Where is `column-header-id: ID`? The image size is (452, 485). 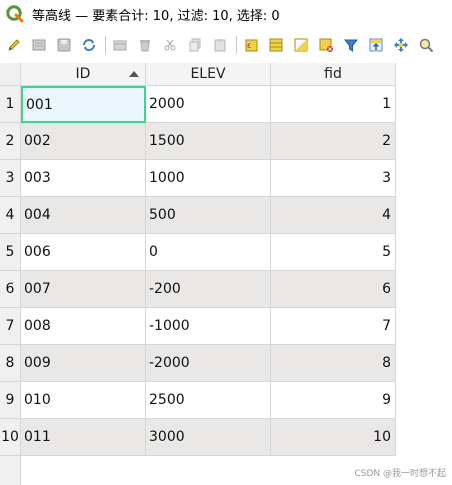
column-header-id: ID is located at coordinates (83, 74).